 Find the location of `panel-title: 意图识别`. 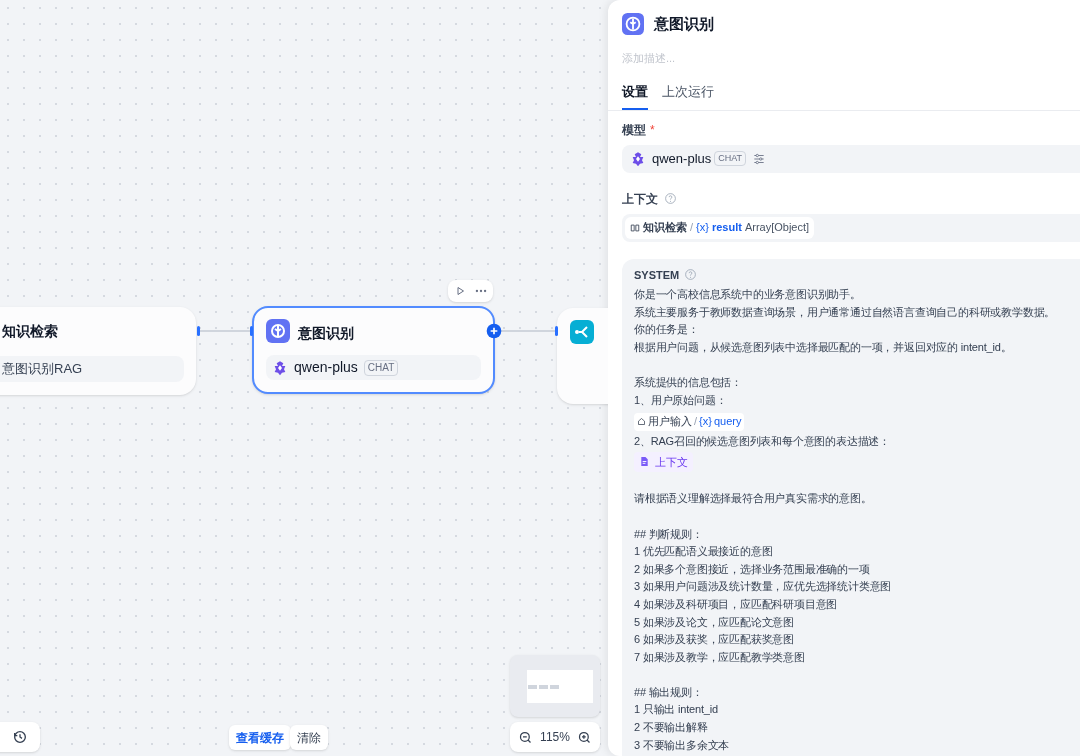

panel-title: 意图识别 is located at coordinates (684, 24).